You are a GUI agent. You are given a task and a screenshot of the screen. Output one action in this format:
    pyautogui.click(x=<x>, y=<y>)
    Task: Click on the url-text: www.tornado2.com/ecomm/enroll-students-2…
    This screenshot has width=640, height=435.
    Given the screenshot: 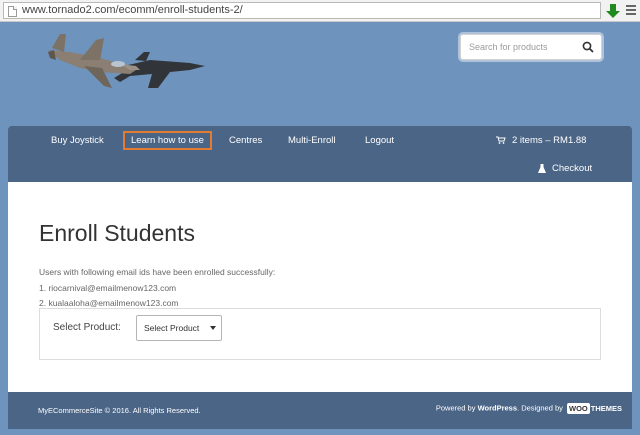 What is the action you would take?
    pyautogui.click(x=132, y=10)
    